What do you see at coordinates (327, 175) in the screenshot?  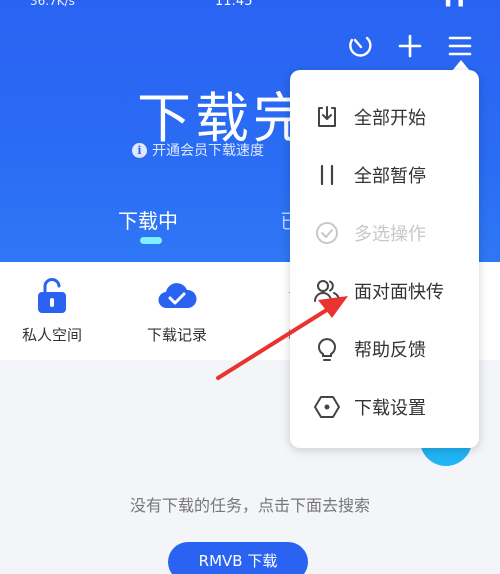 I see `pause-icon` at bounding box center [327, 175].